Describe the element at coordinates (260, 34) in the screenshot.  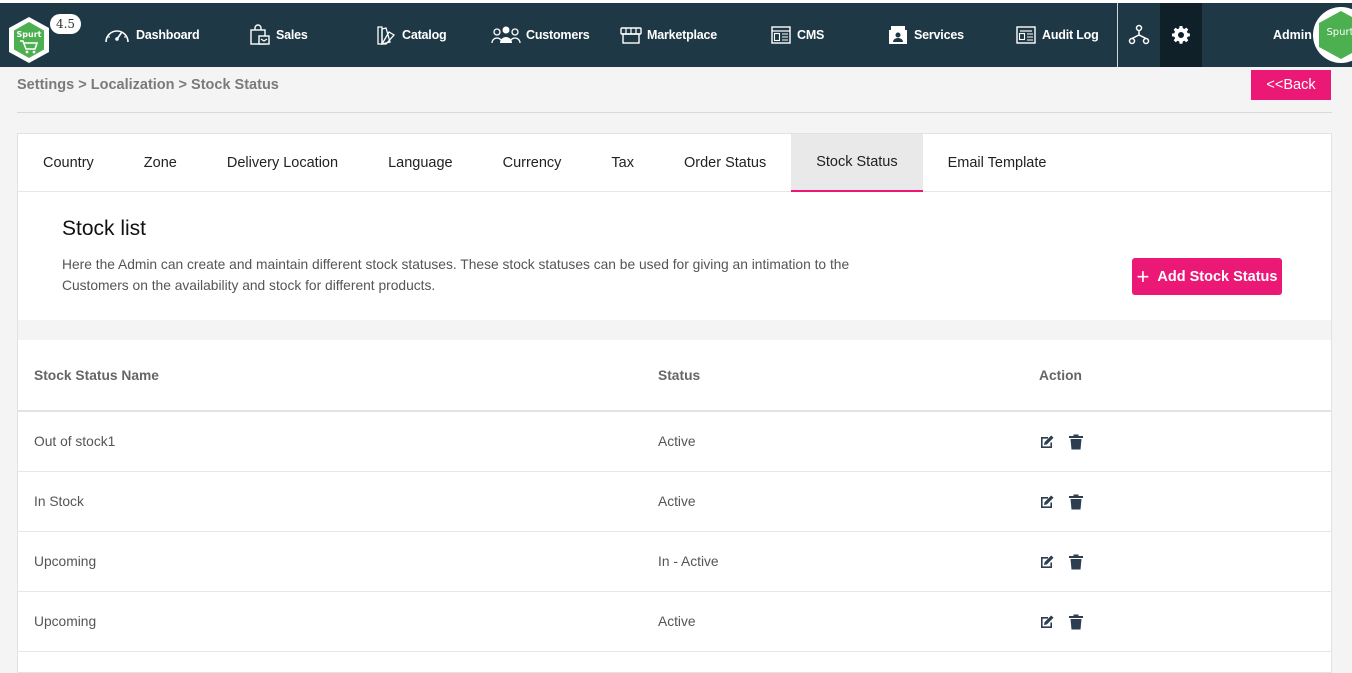
I see `shopping-bag-icon` at that location.